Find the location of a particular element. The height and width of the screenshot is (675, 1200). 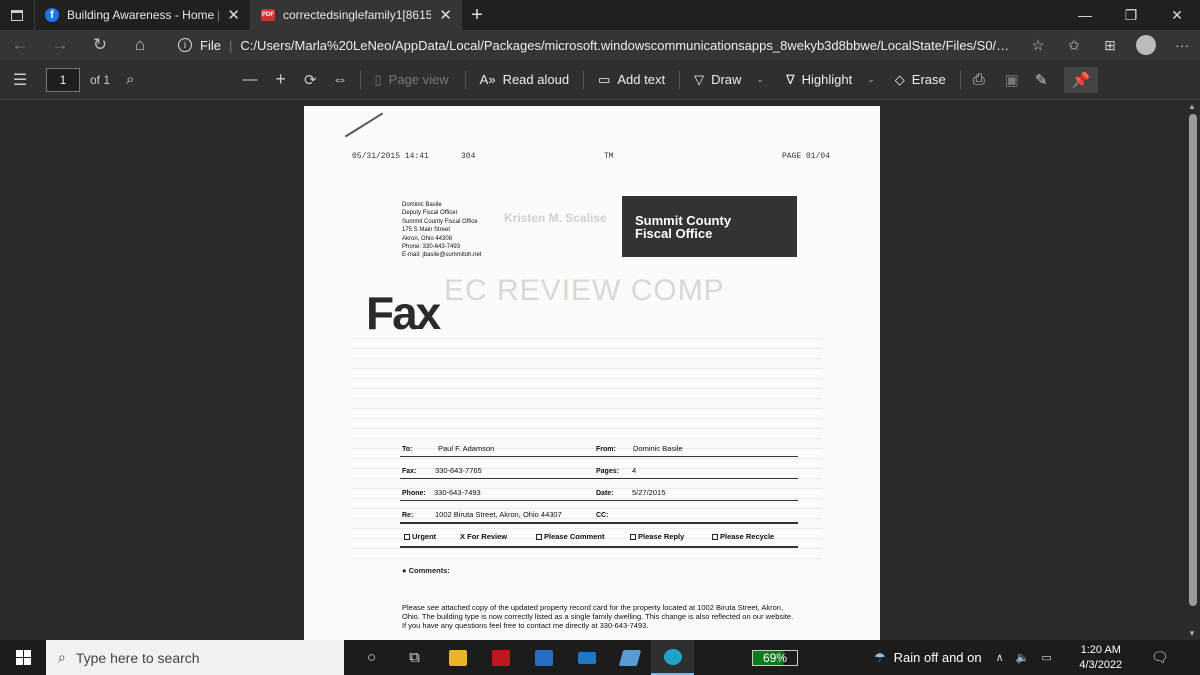

tab-facebook: f Building Awareness - Home | Fac ✕ is located at coordinates (142, 15).